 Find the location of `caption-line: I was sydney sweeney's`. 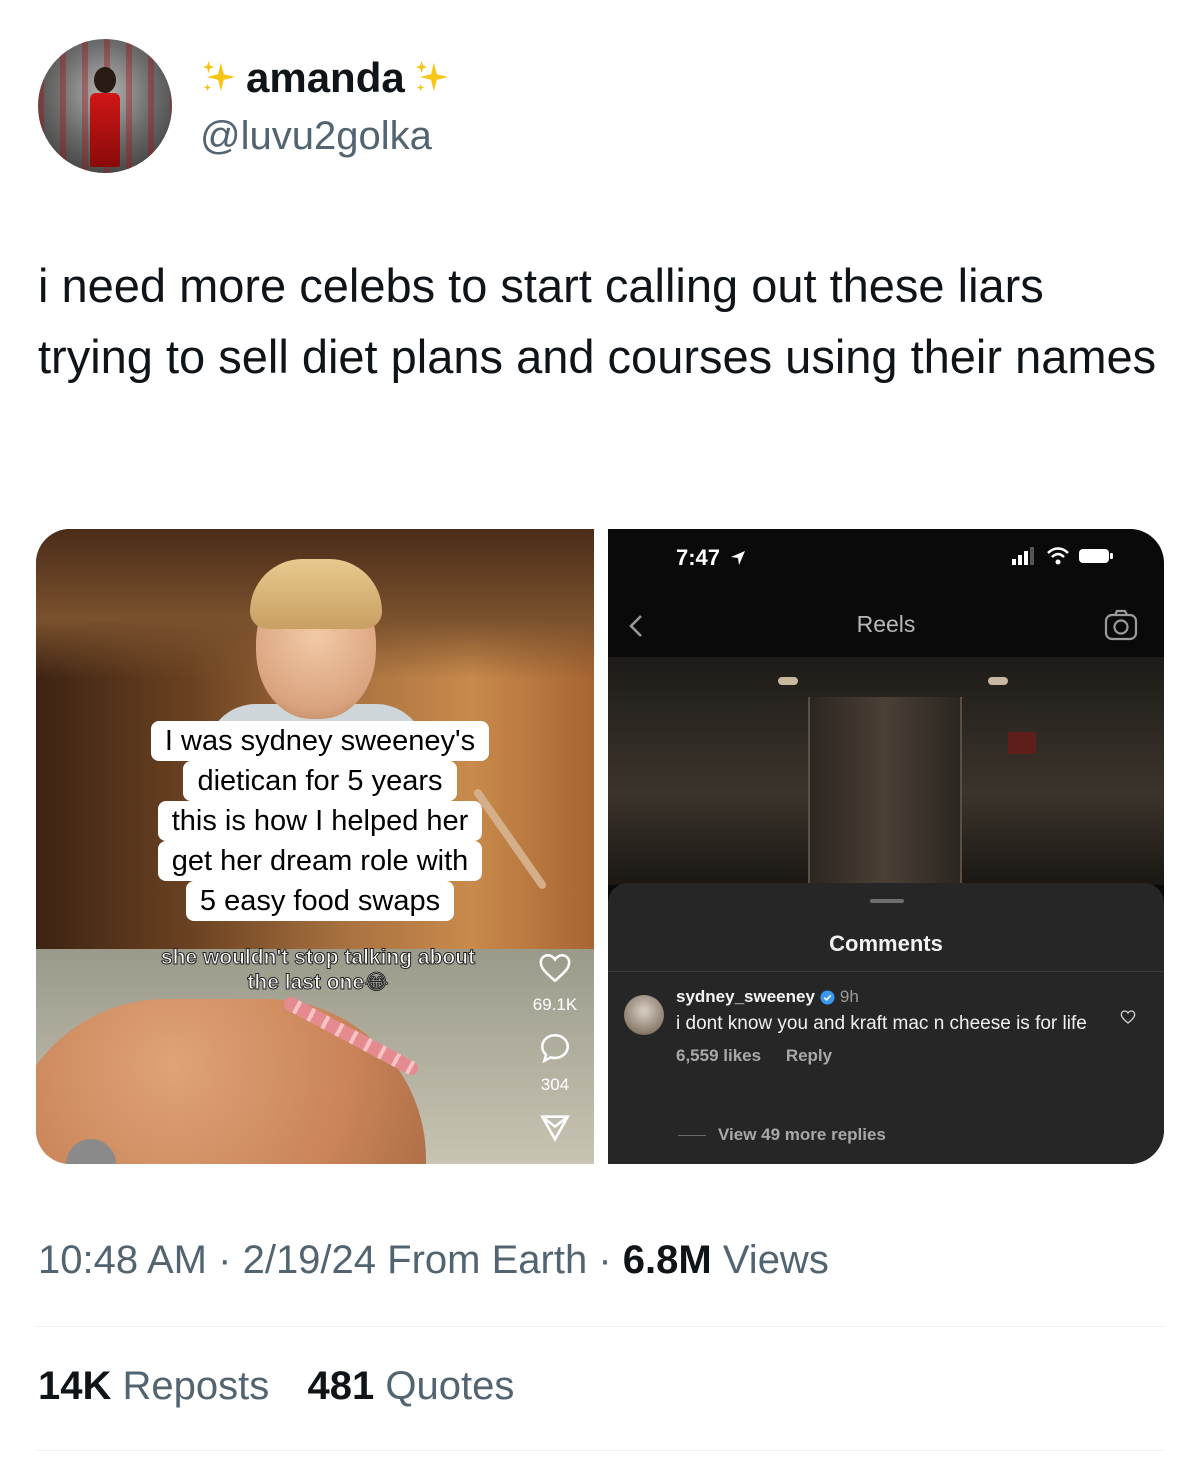

caption-line: I was sydney sweeney's is located at coordinates (320, 741).